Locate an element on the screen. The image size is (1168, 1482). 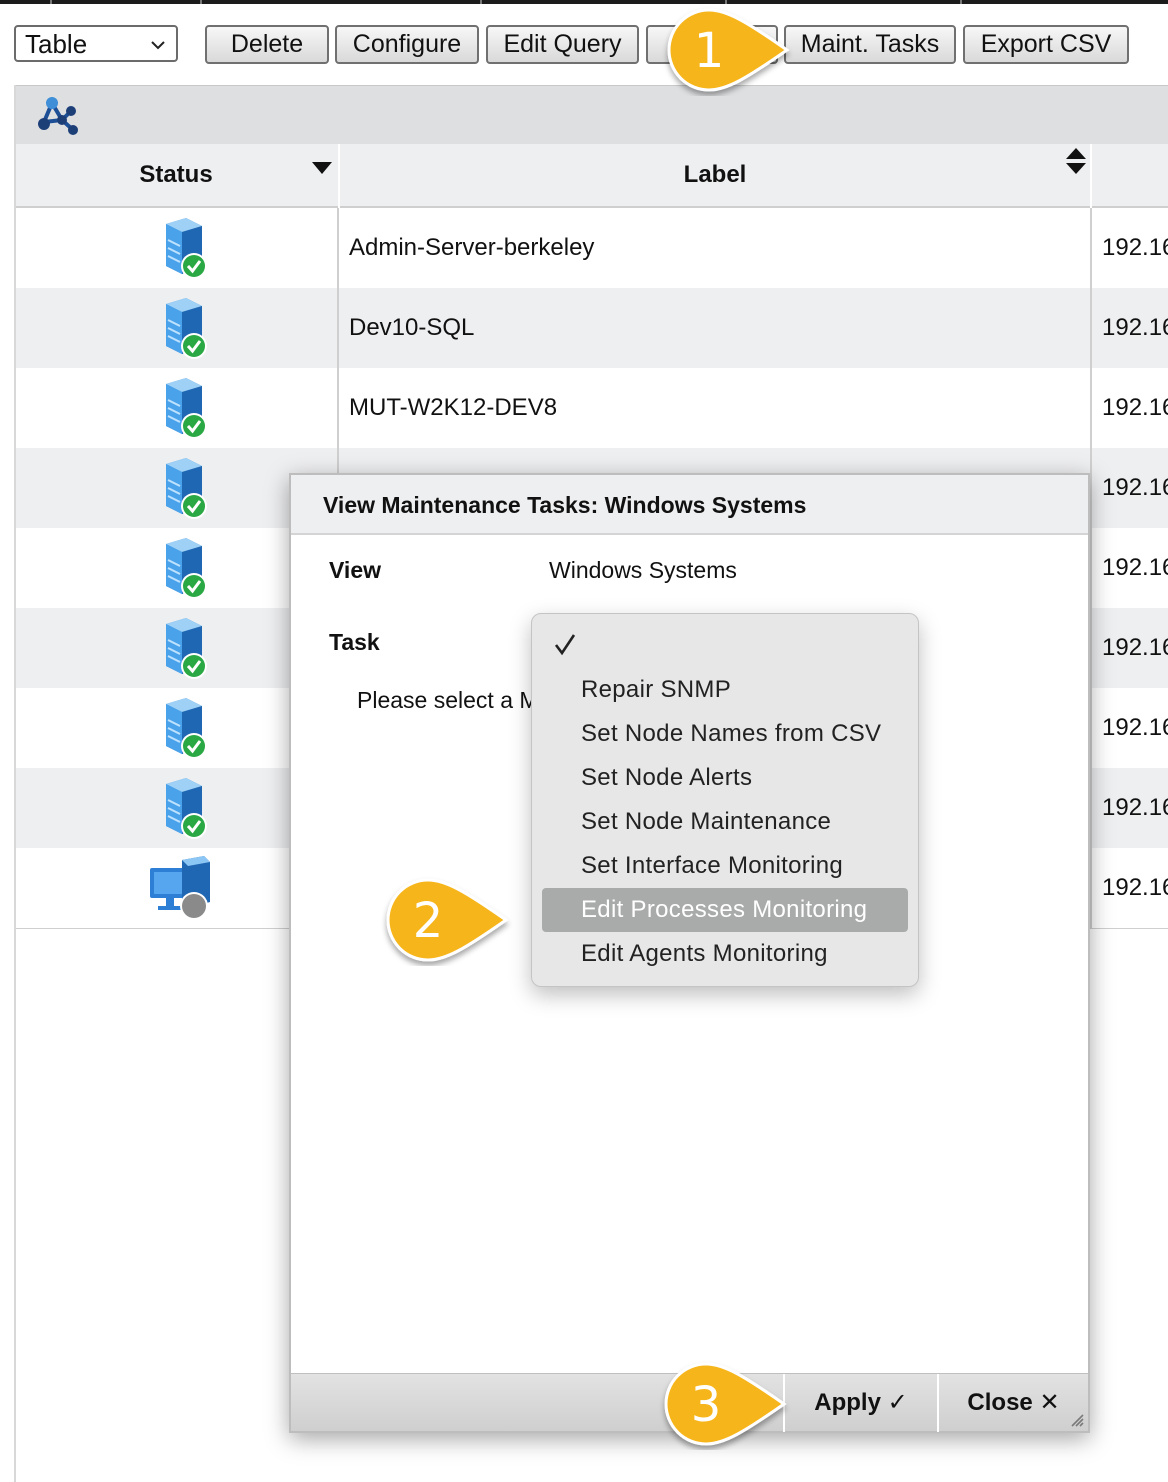
chevron-down-icon is located at coordinates (158, 45).